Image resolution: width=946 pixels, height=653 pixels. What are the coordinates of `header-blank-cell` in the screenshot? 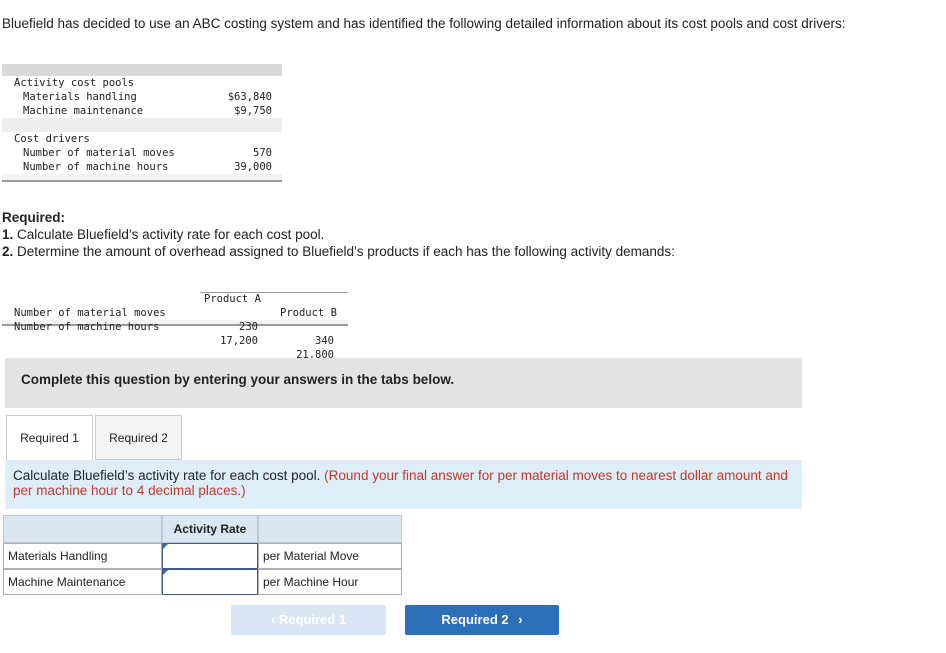 It's located at (82, 529).